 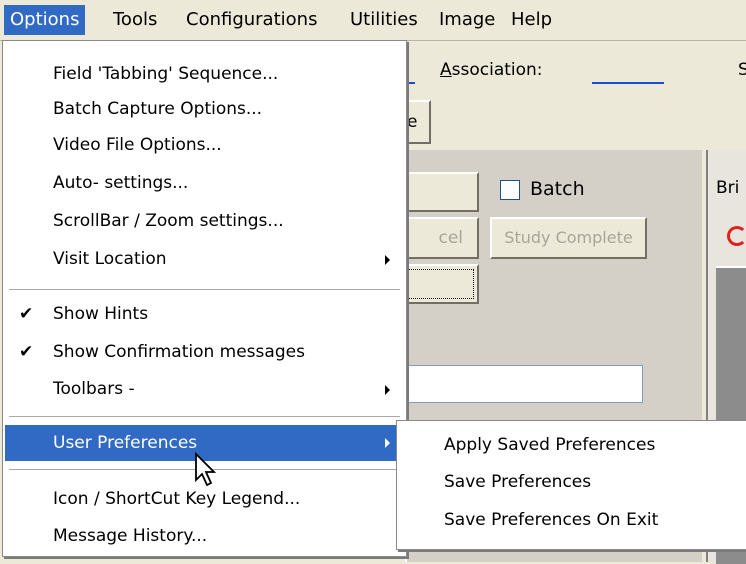 What do you see at coordinates (94, 389) in the screenshot?
I see `menu-item-label: Toolbars -` at bounding box center [94, 389].